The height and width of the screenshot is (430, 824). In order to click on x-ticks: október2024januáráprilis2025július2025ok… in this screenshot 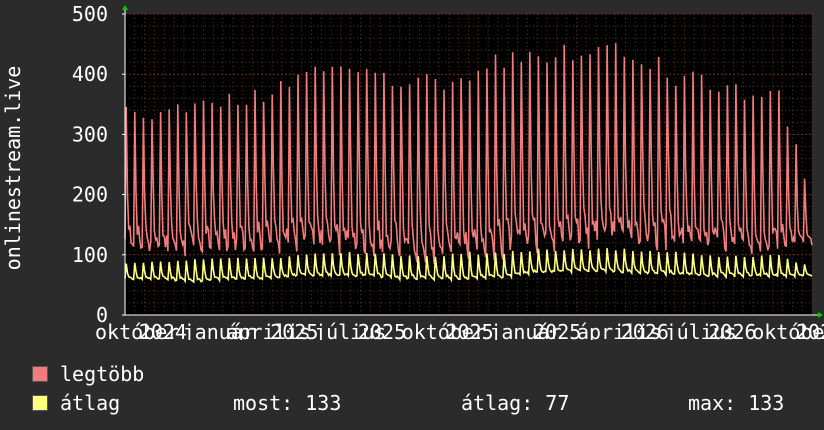, I will do `click(459, 330)`.